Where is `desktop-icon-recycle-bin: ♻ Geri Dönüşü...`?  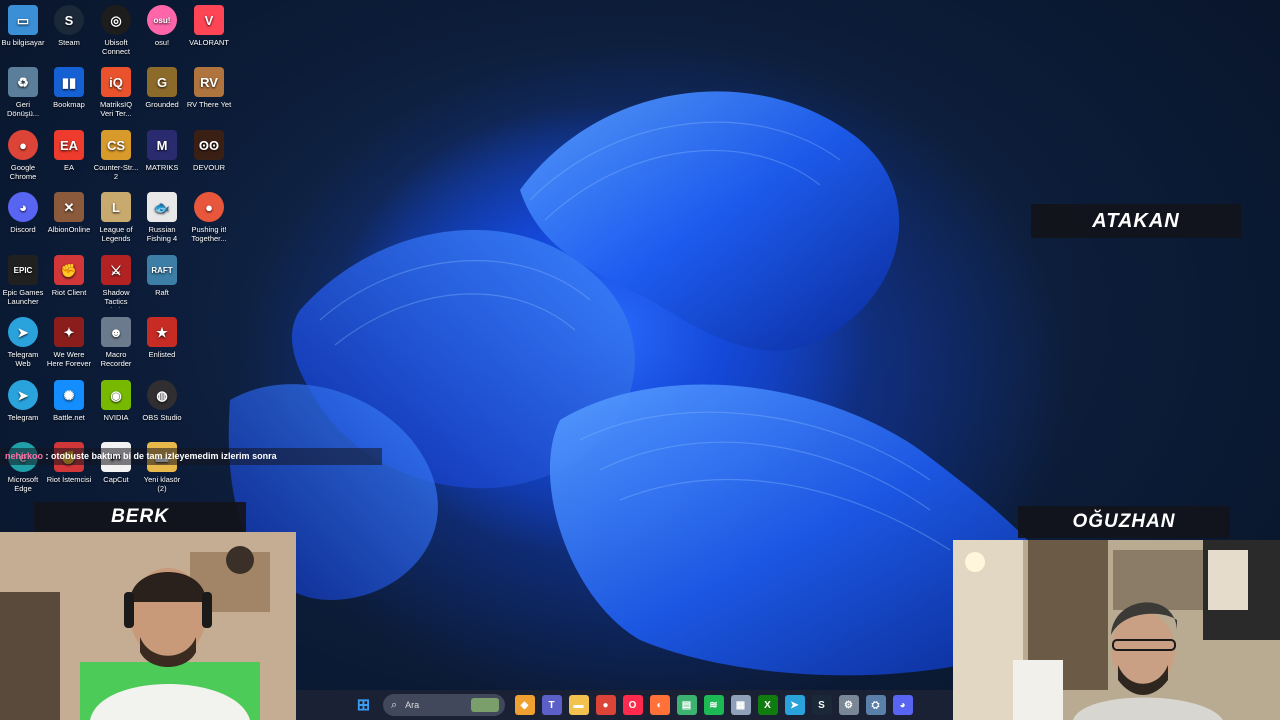 desktop-icon-recycle-bin: ♻ Geri Dönüşü... is located at coordinates (23, 92).